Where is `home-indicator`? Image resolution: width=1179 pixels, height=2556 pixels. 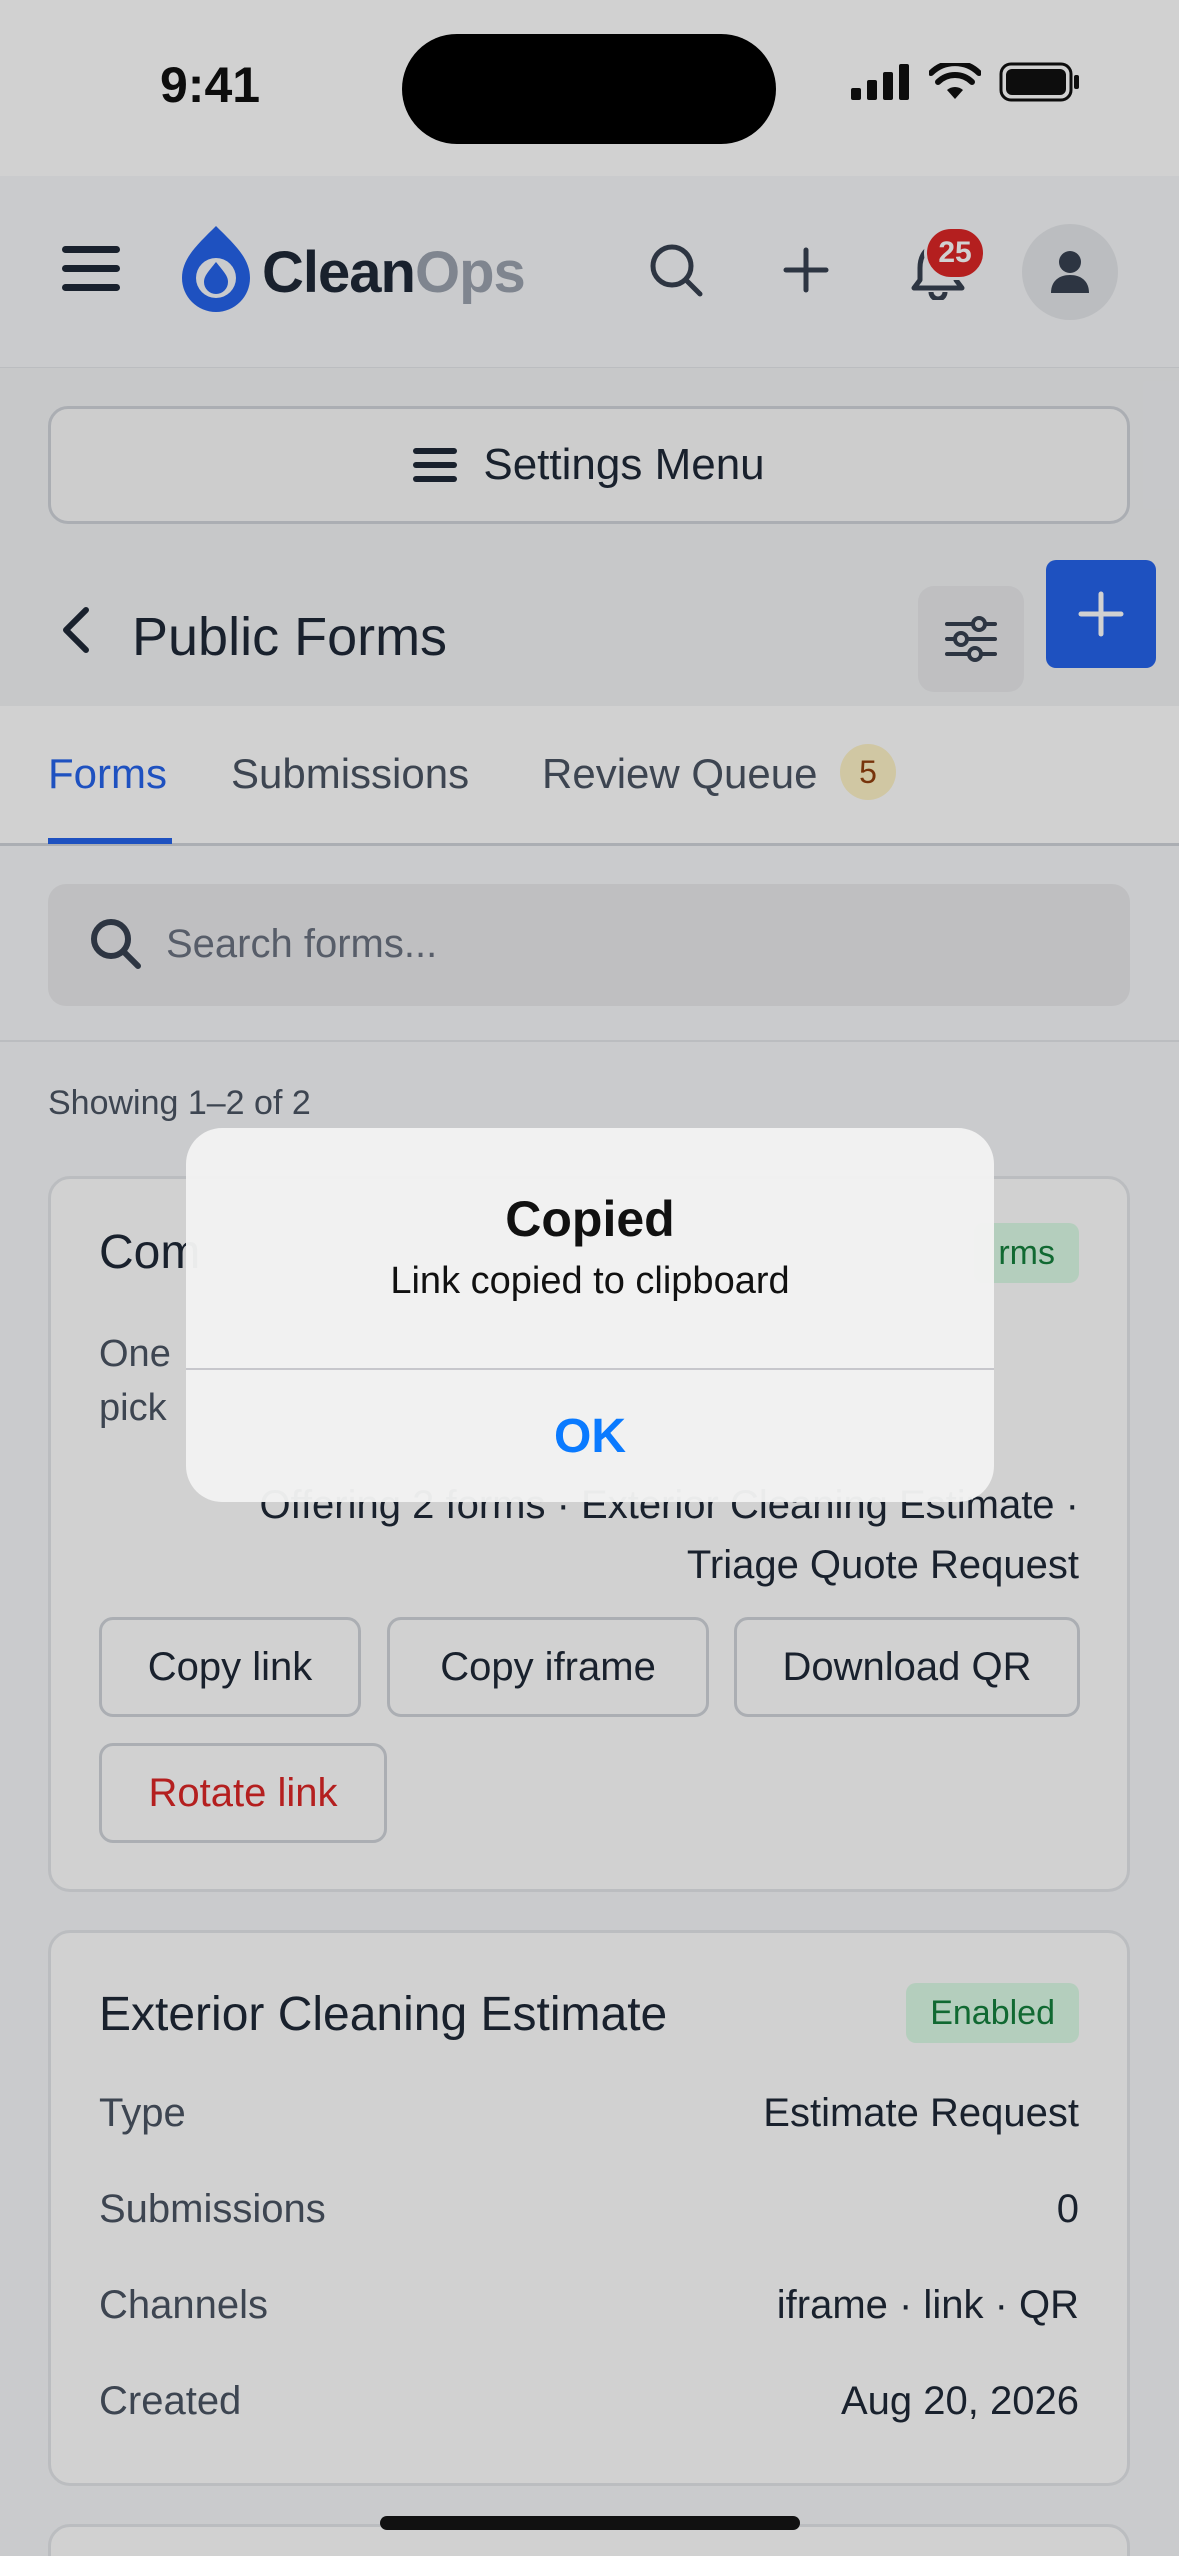 home-indicator is located at coordinates (590, 2523).